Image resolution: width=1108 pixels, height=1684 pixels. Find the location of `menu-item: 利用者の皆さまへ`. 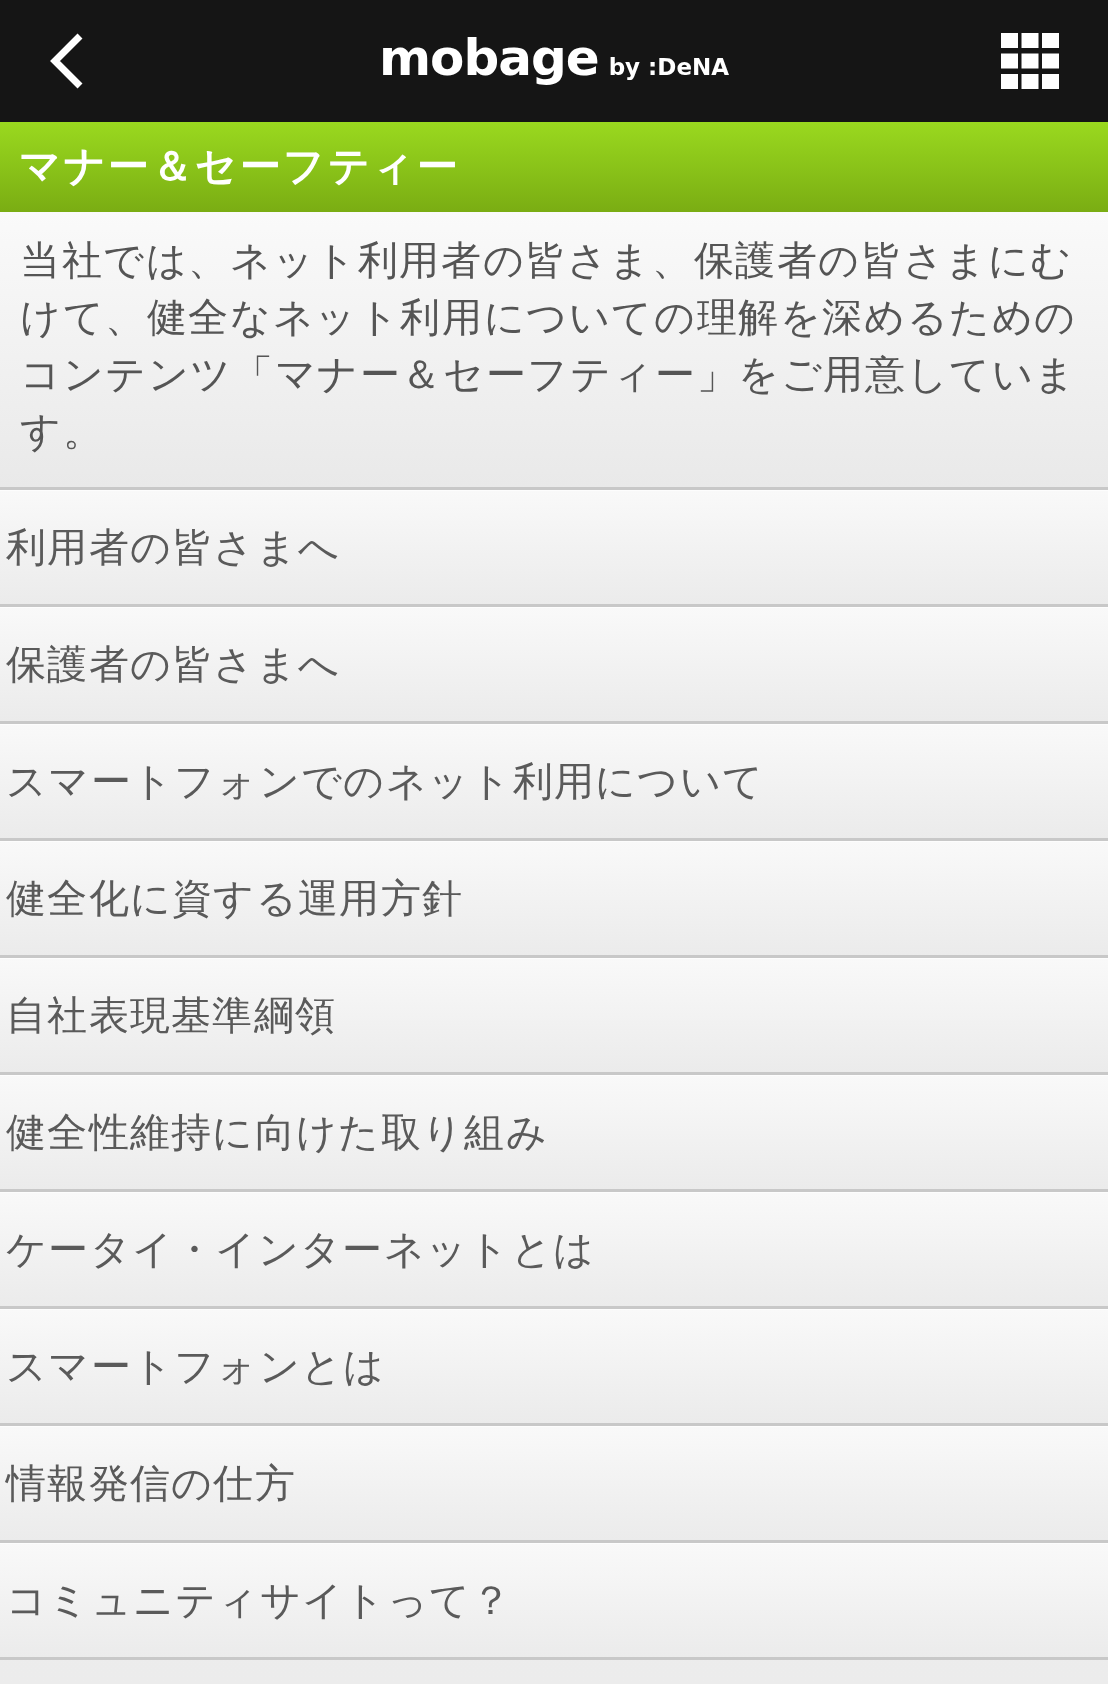

menu-item: 利用者の皆さまへ is located at coordinates (554, 548).